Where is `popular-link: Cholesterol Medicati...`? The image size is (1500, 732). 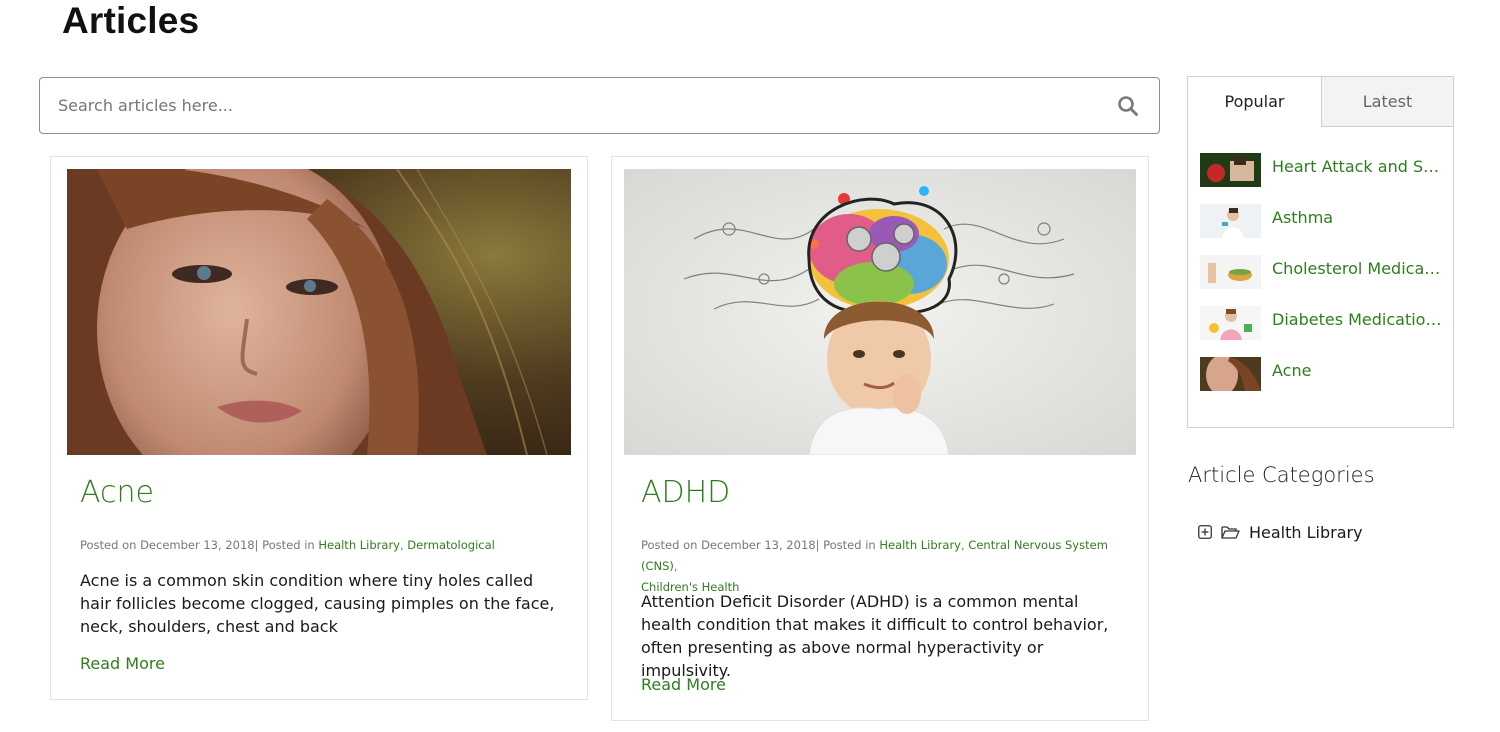
popular-link: Cholesterol Medicati... is located at coordinates (1358, 268).